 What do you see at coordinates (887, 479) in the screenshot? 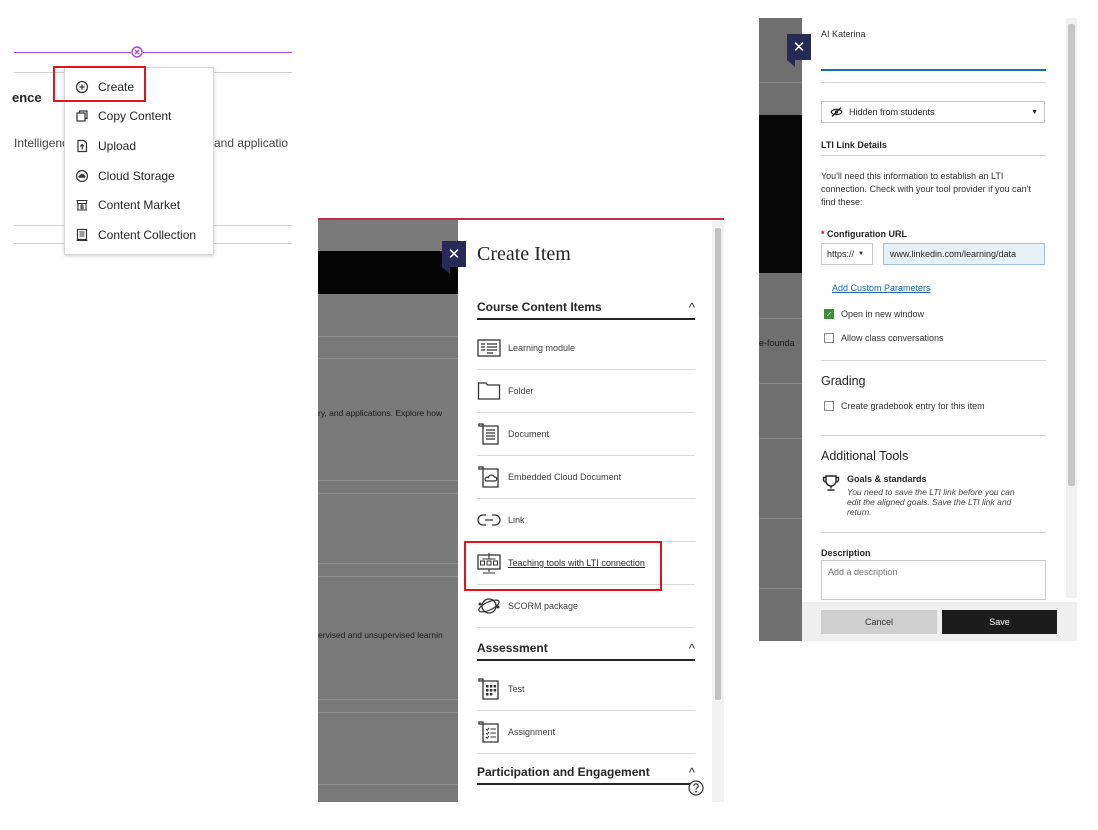
I see `goals-standards-title: Goals & standards` at bounding box center [887, 479].